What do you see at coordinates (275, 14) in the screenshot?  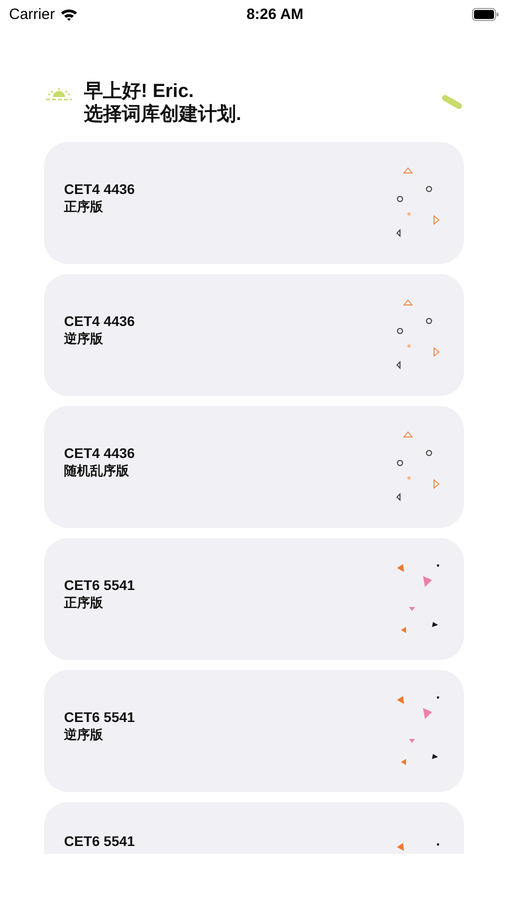 I see `status-time: 8:26 AM` at bounding box center [275, 14].